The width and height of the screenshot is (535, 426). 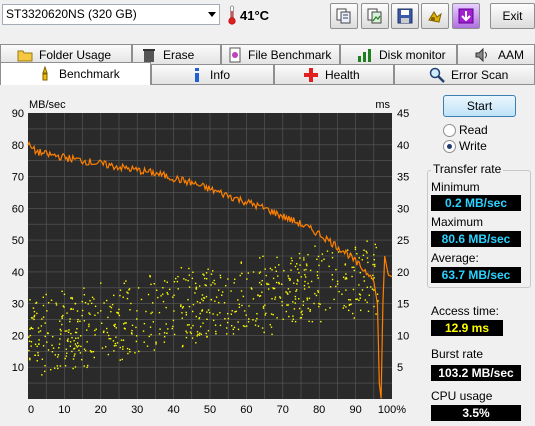 I want to click on download-button, so click(x=466, y=16).